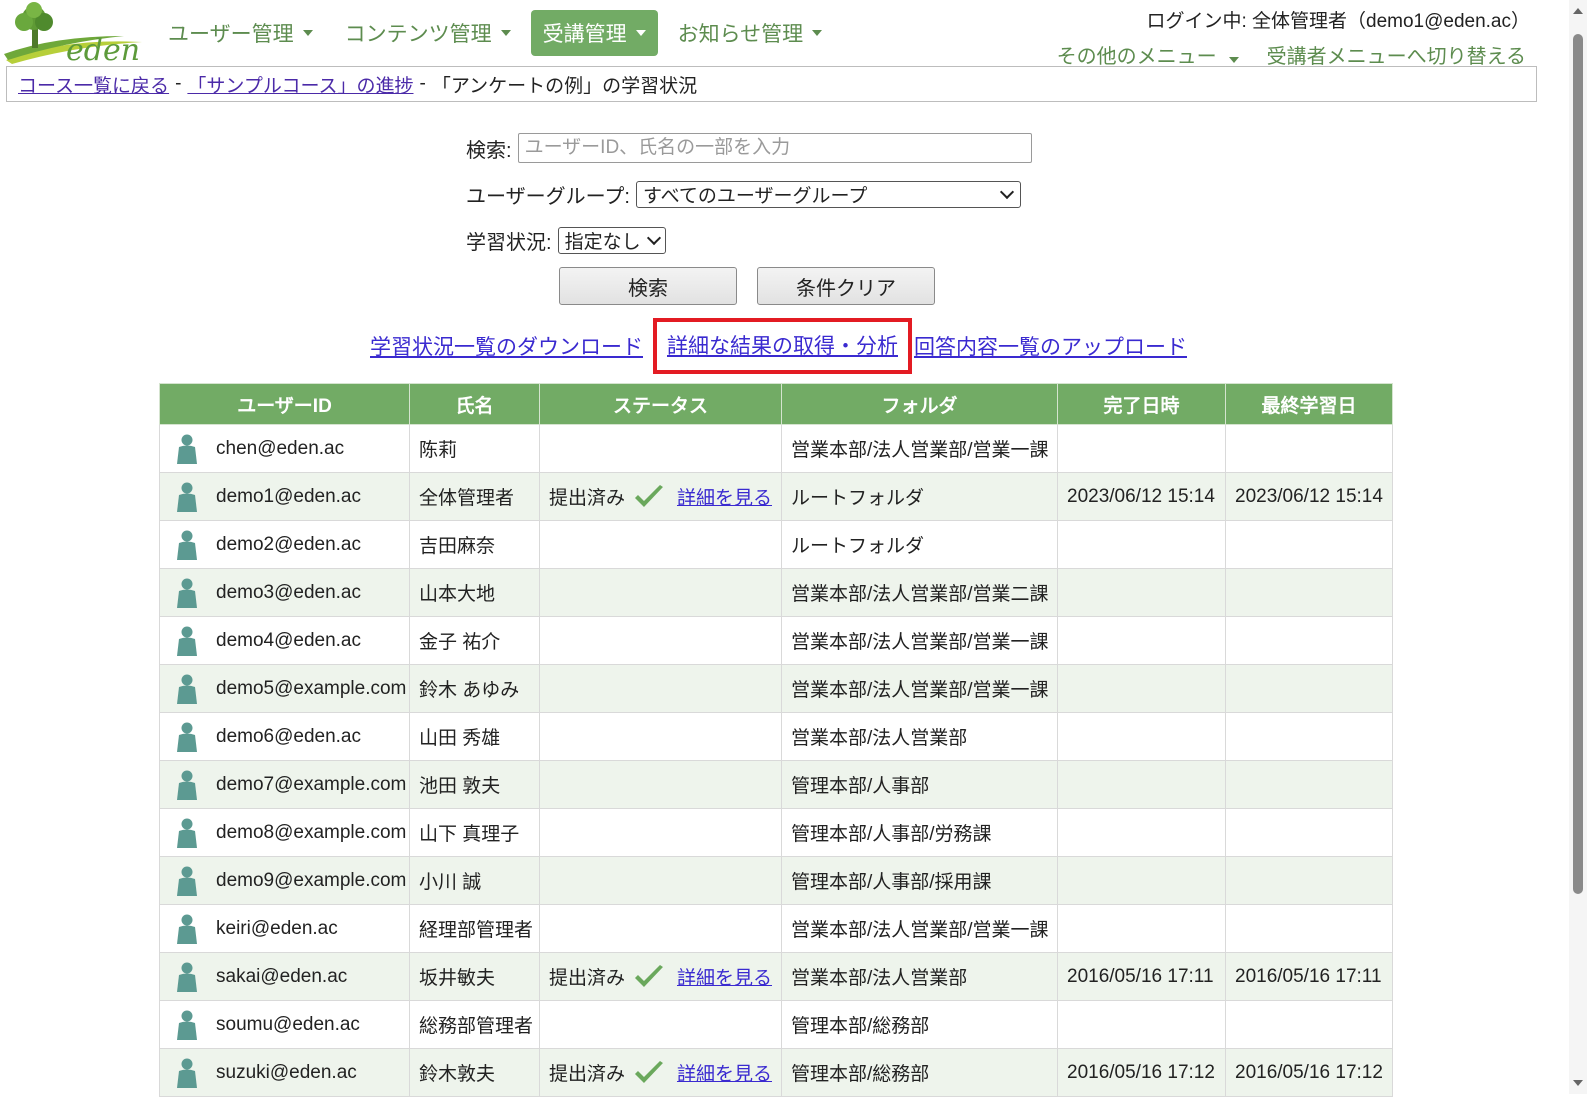 The image size is (1587, 1097). Describe the element at coordinates (1233, 60) in the screenshot. I see `caret-down-icon` at that location.